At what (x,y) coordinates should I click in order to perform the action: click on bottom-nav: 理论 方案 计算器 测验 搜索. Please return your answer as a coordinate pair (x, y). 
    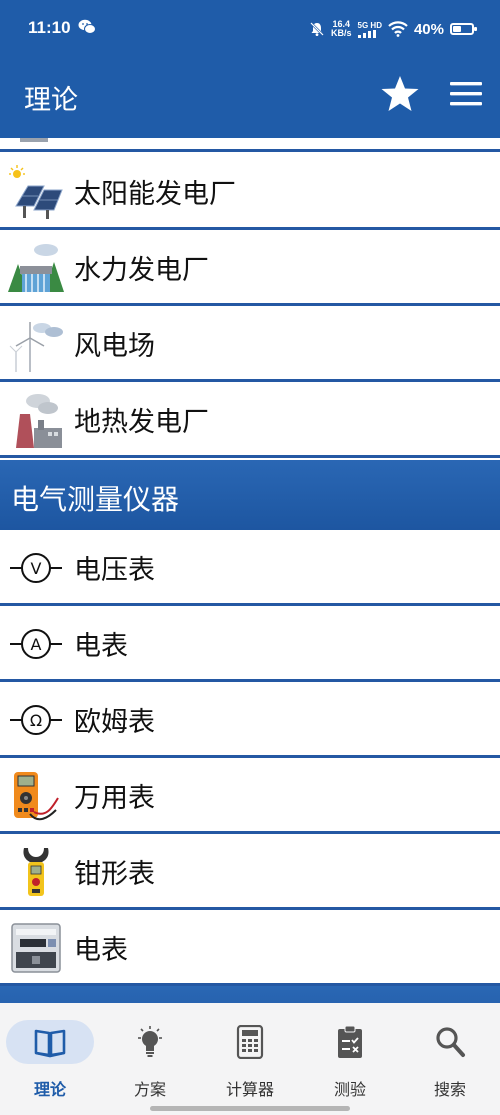
    Looking at the image, I should click on (250, 1059).